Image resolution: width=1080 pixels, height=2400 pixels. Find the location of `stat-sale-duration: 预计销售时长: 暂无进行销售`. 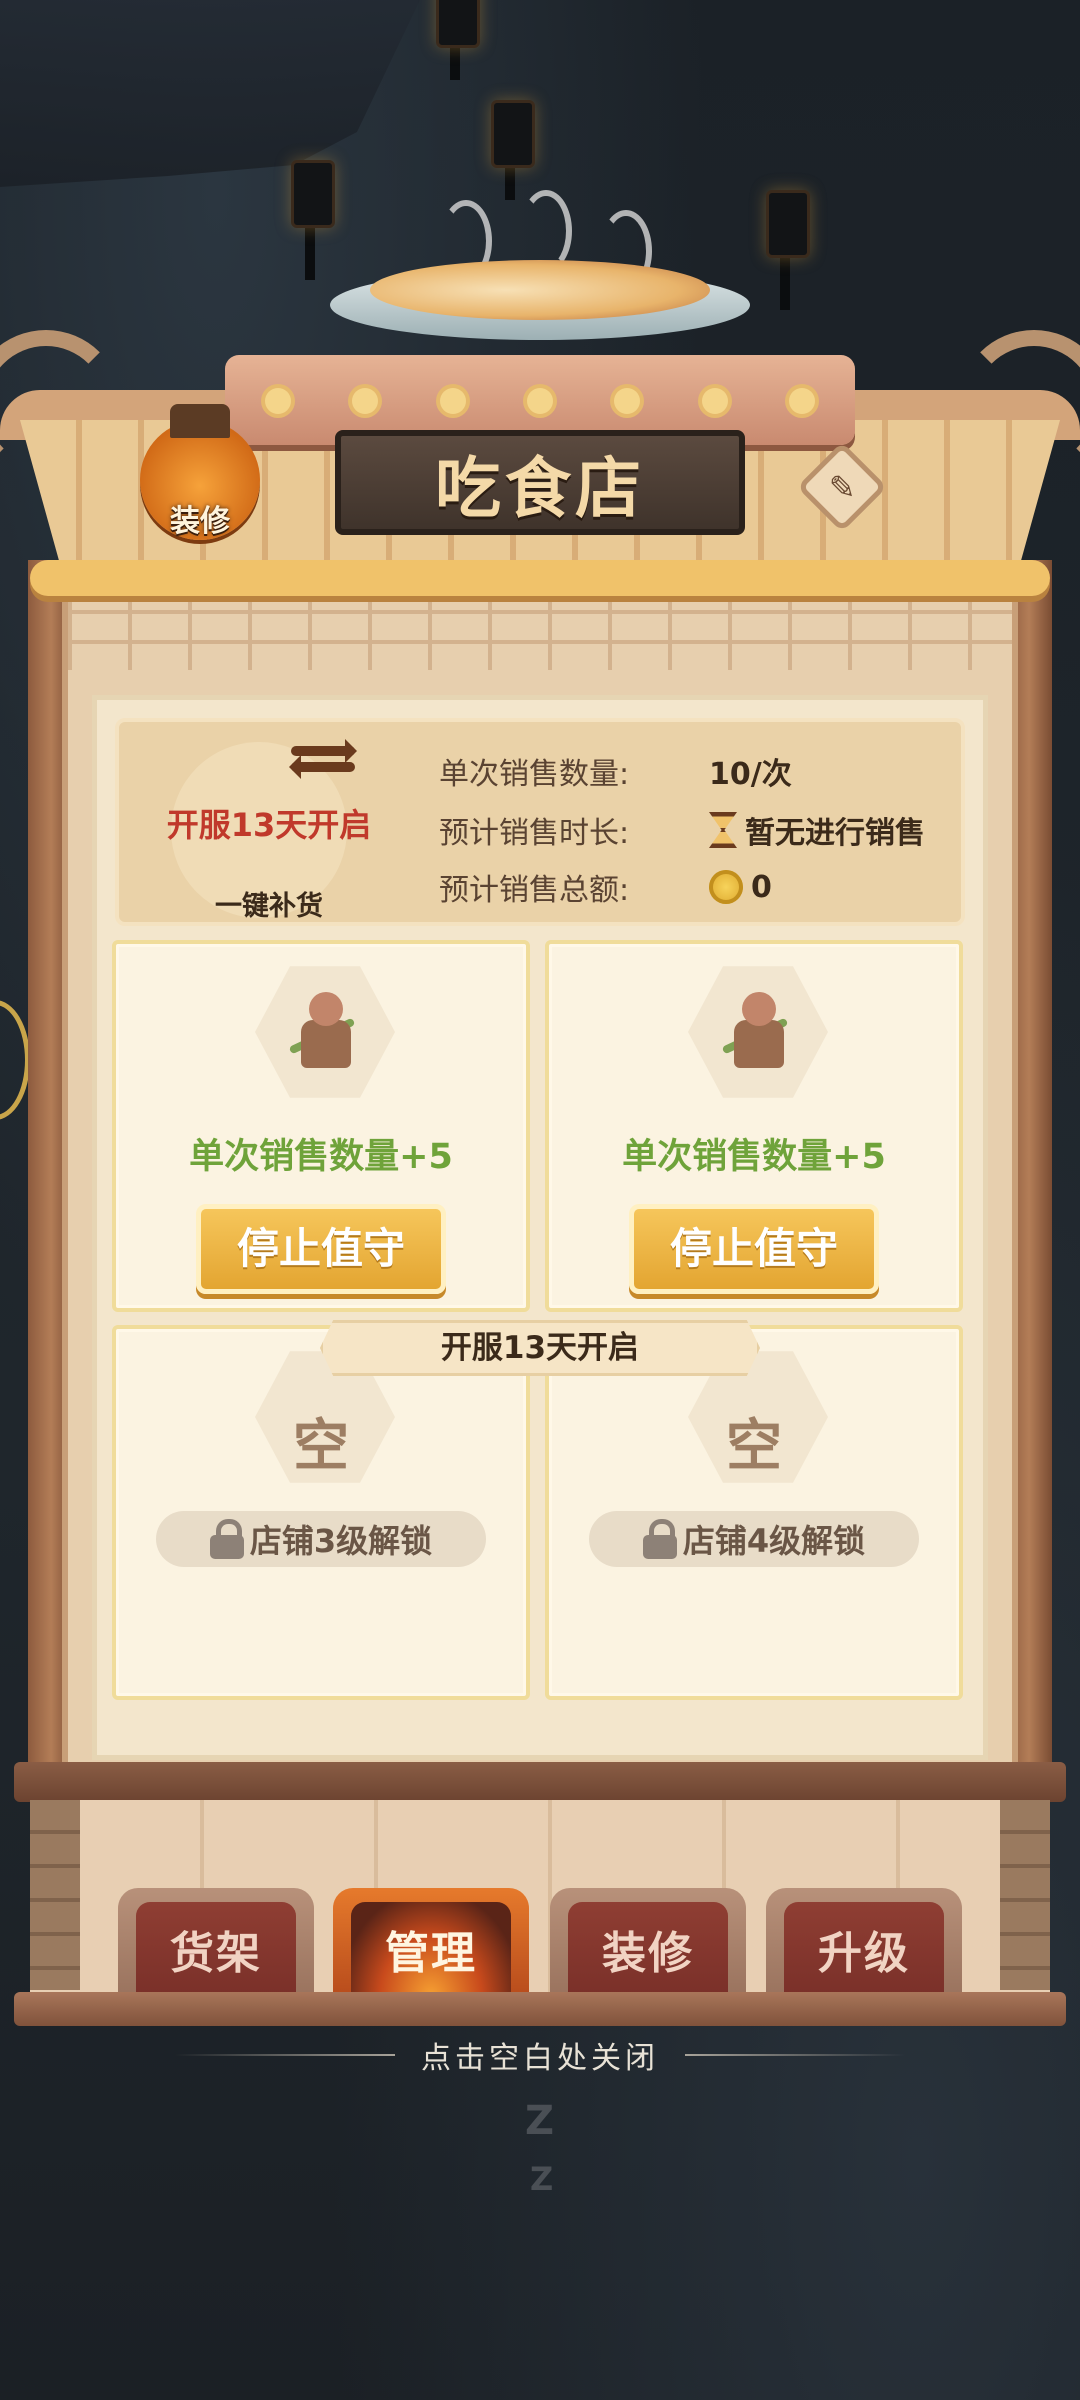

stat-sale-duration: 预计销售时长: 暂无进行销售 is located at coordinates (682, 830).